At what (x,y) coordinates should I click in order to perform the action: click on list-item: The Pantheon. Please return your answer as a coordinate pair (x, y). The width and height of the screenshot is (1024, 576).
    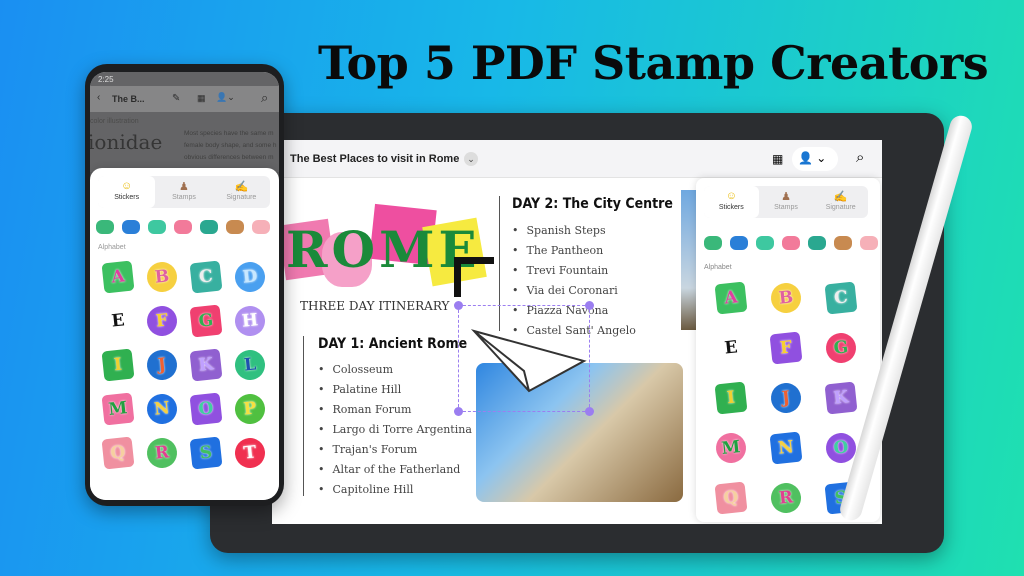
    Looking at the image, I should click on (574, 251).